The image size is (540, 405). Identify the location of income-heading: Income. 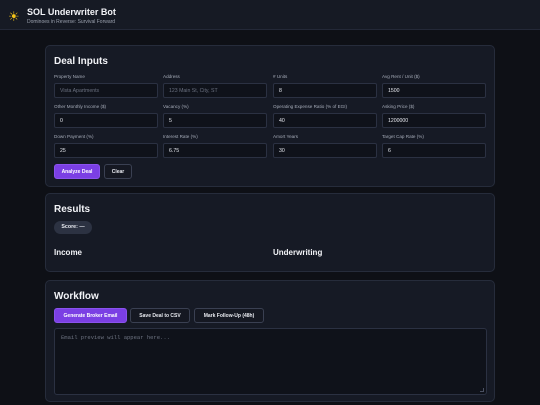
(68, 252).